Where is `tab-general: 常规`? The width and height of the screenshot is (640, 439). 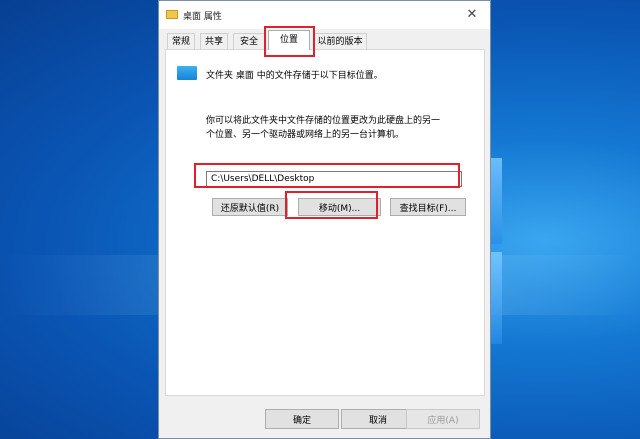 tab-general: 常规 is located at coordinates (181, 41).